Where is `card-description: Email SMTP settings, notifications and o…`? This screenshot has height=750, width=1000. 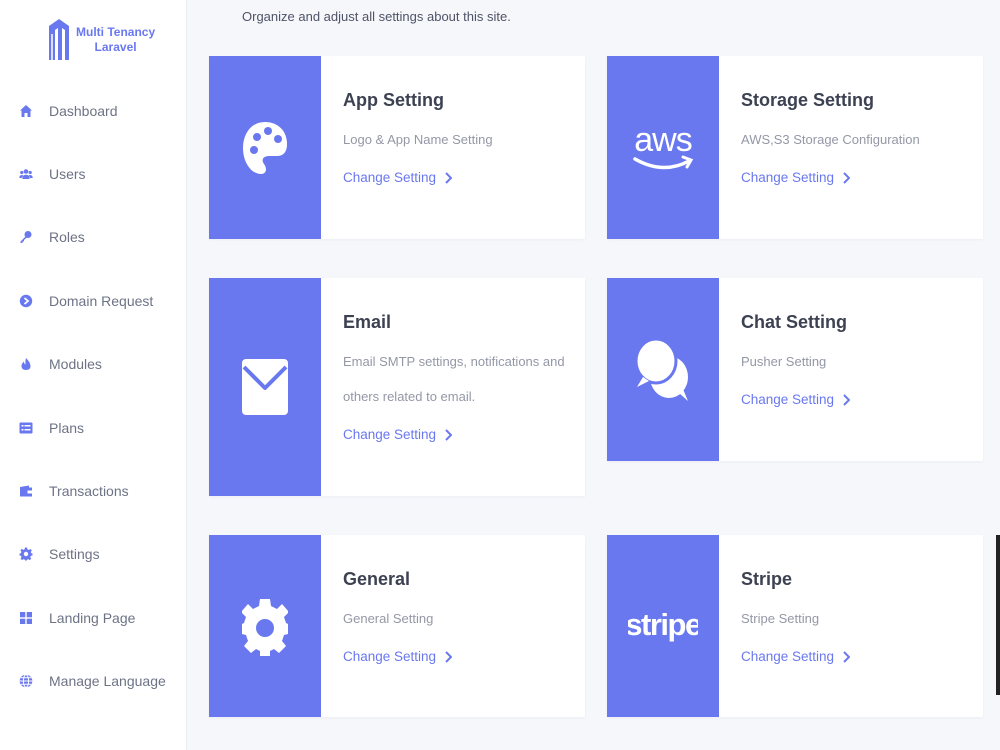 card-description: Email SMTP settings, notifications and o… is located at coordinates (454, 379).